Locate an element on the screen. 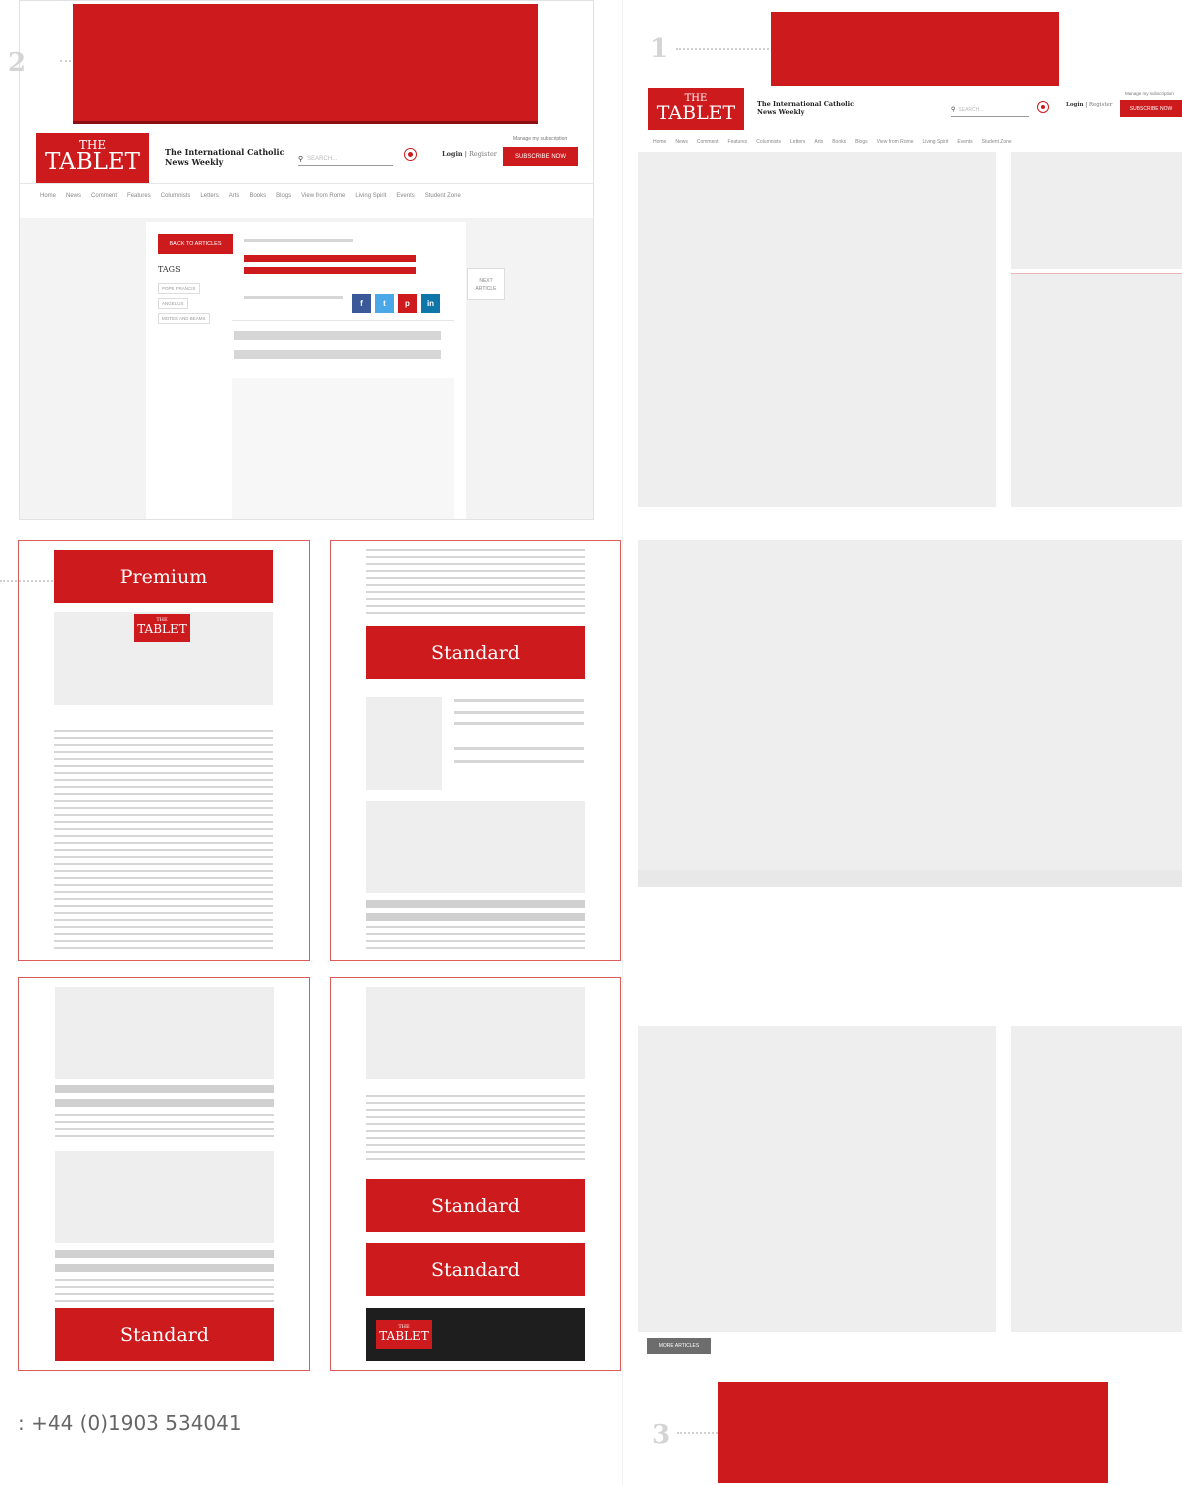 The width and height of the screenshot is (1182, 1485). standard-1-bottom-lines is located at coordinates (475, 939).